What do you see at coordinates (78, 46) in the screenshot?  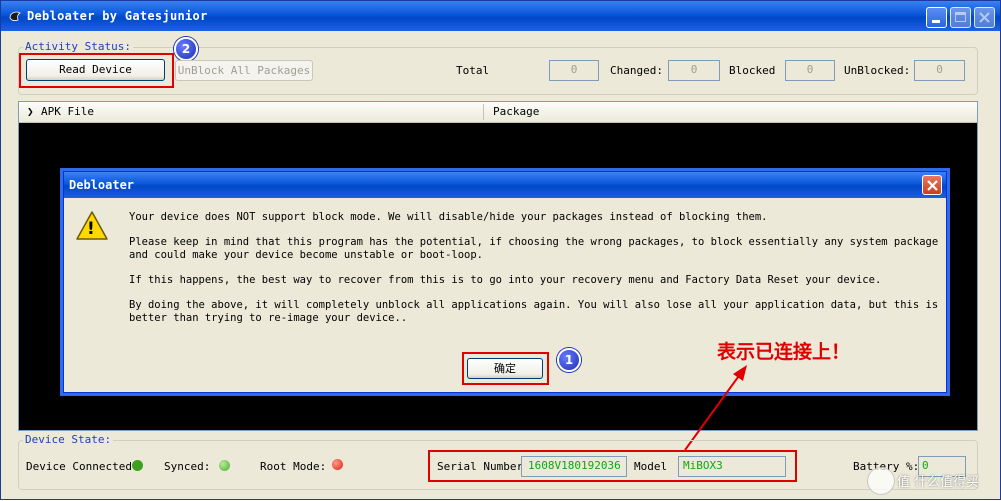 I see `activity-status-label: Activity Status:` at bounding box center [78, 46].